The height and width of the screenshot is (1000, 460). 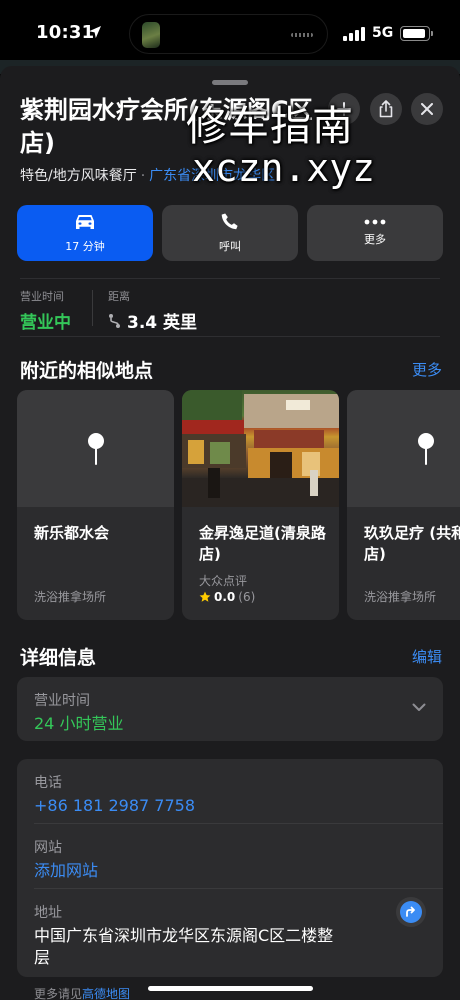 I want to click on watermark-domain: xczn.xyz, so click(x=284, y=168).